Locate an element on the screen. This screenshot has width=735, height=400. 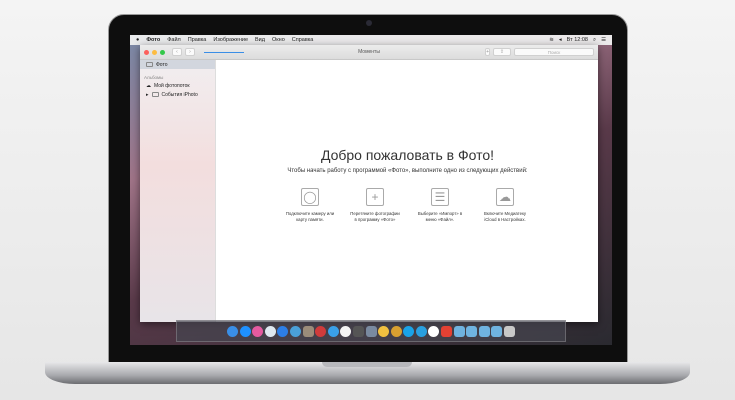
file-menu-icon: ☰ is located at coordinates (440, 197).